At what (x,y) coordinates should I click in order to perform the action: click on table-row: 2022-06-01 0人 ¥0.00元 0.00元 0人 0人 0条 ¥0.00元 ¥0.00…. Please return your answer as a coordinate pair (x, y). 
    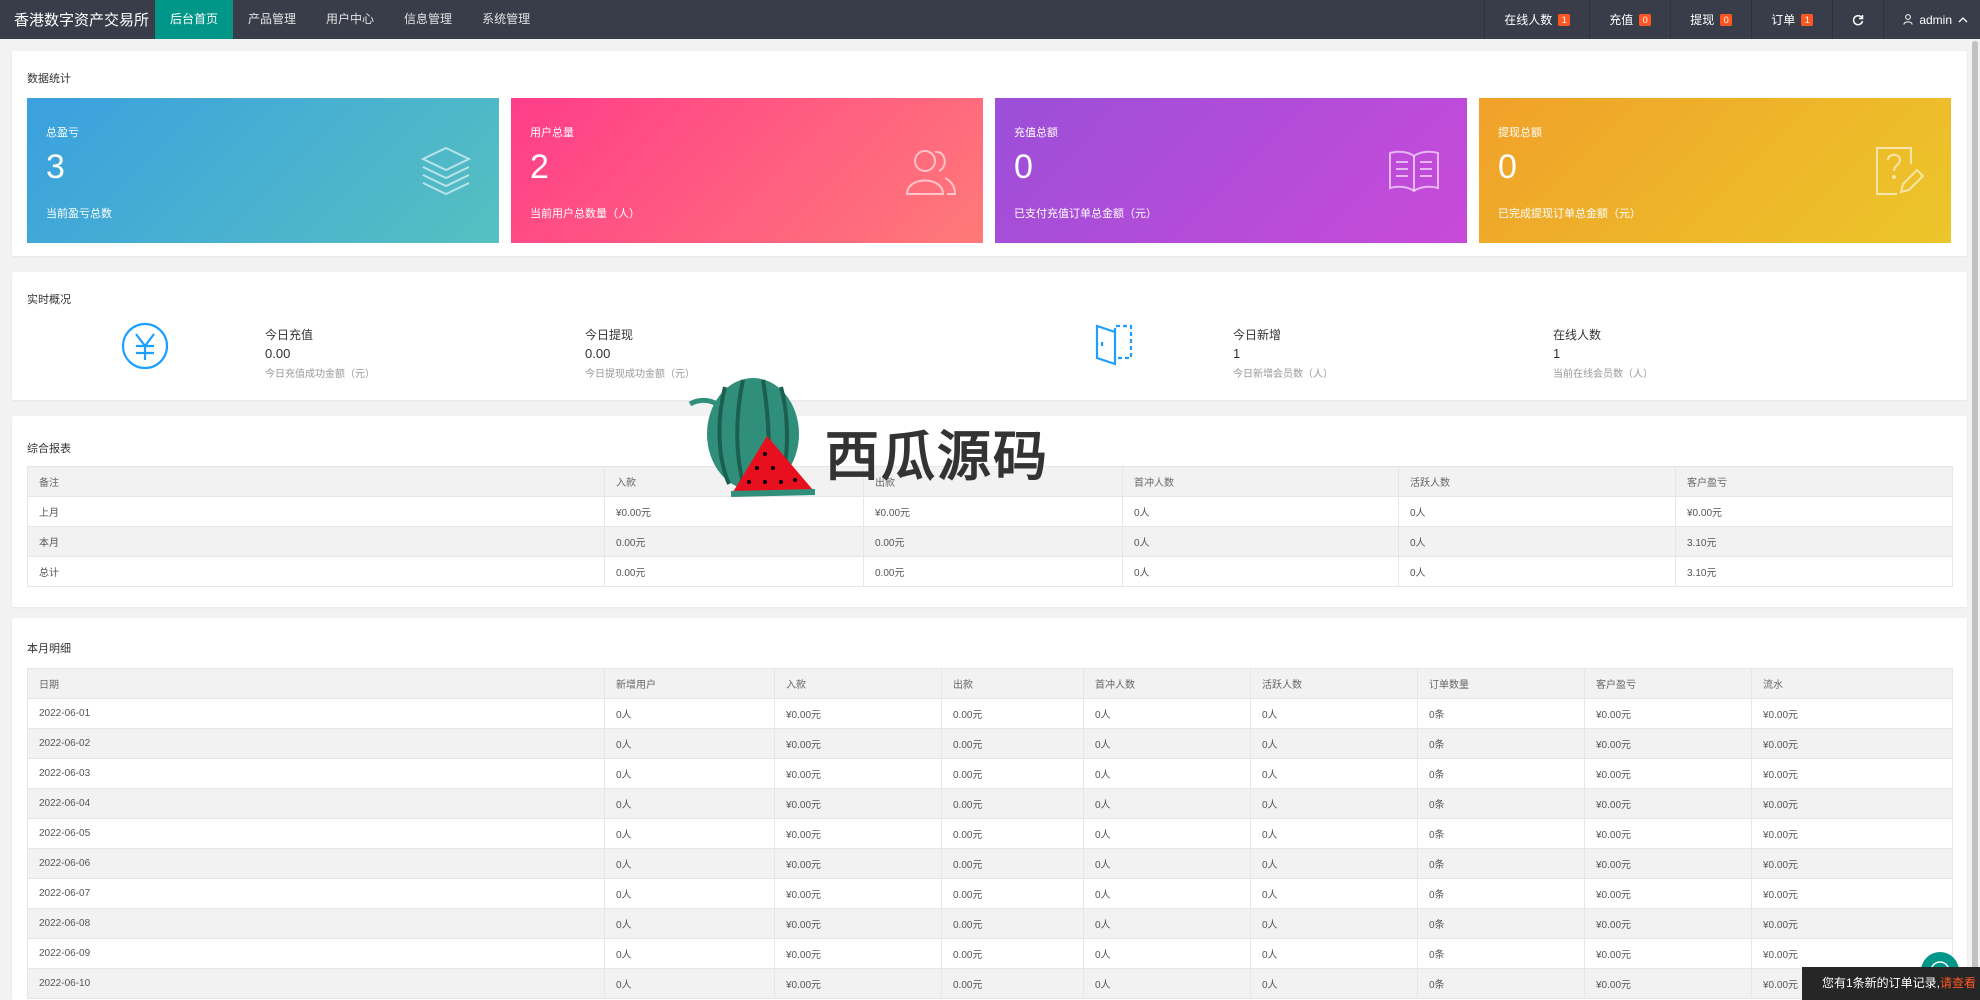
    Looking at the image, I should click on (990, 713).